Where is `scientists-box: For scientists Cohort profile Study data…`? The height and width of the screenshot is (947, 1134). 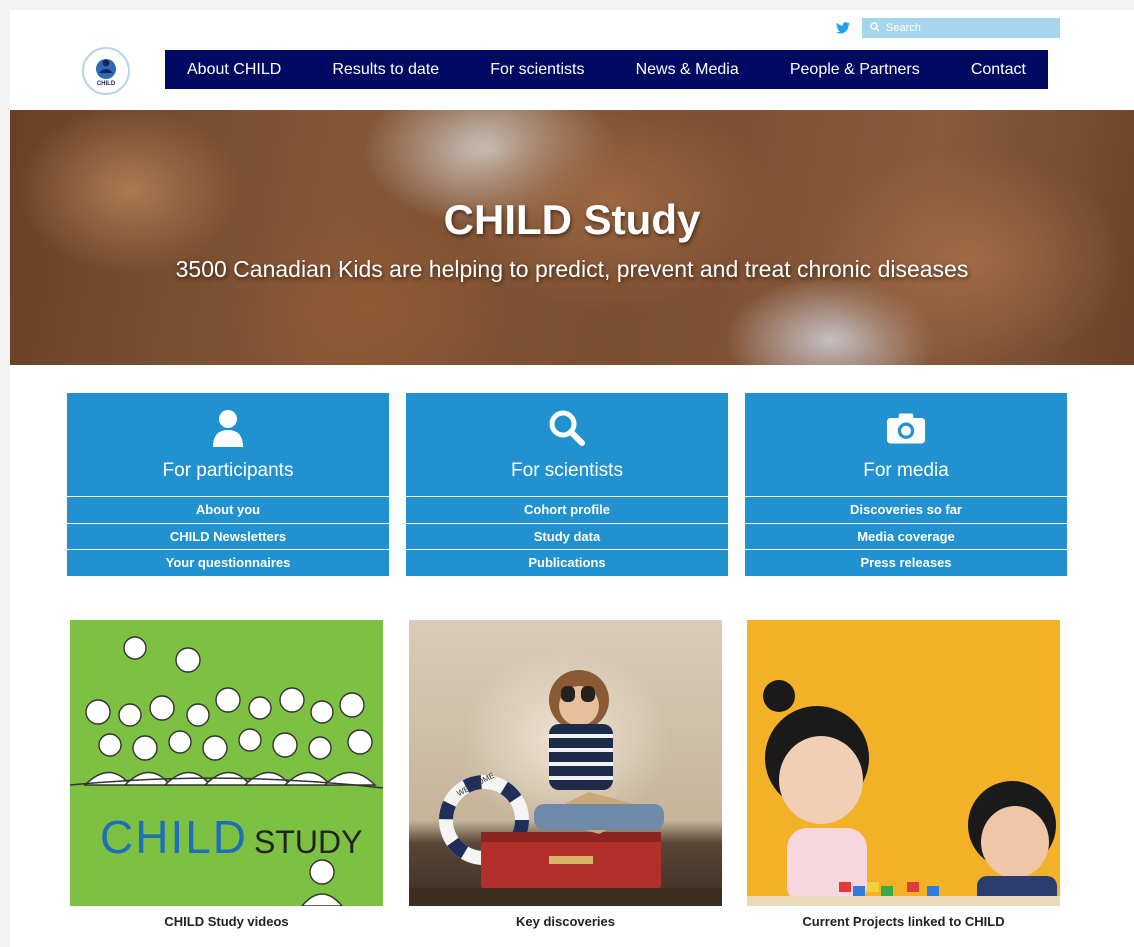
scientists-box: For scientists Cohort profile Study data… is located at coordinates (567, 484).